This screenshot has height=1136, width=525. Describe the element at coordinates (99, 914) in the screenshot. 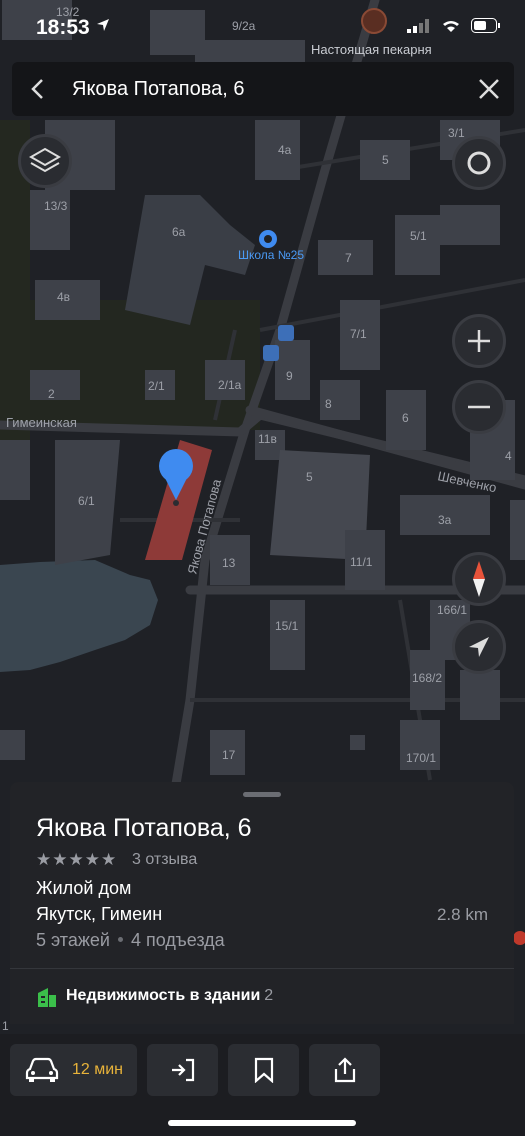

I see `place-address: Якутск, Гимеин` at that location.